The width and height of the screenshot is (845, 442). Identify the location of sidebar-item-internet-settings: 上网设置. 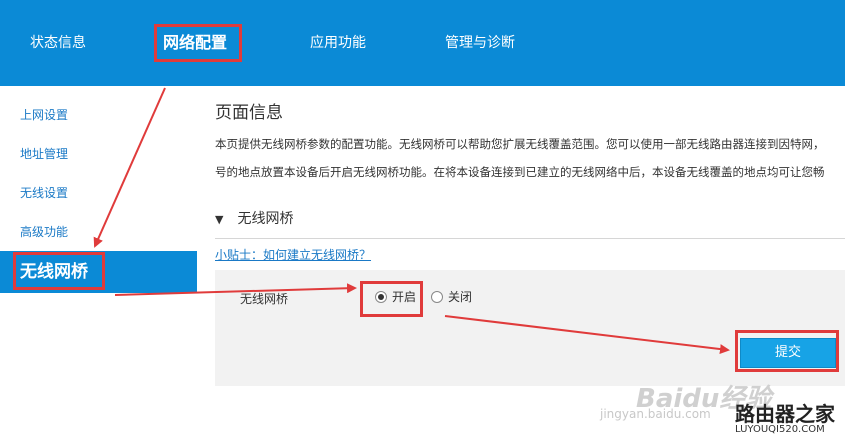
(98, 115).